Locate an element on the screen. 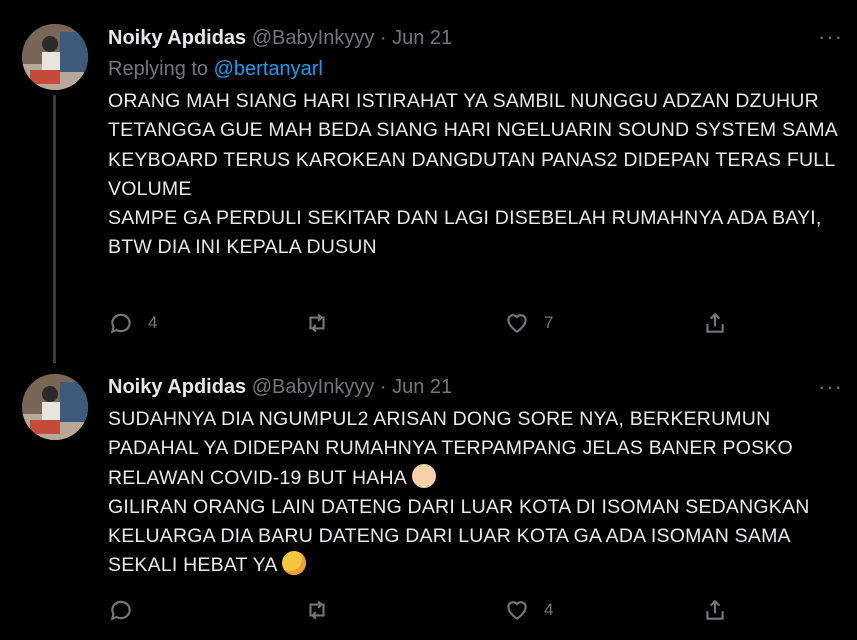  reply-button is located at coordinates (128, 610).